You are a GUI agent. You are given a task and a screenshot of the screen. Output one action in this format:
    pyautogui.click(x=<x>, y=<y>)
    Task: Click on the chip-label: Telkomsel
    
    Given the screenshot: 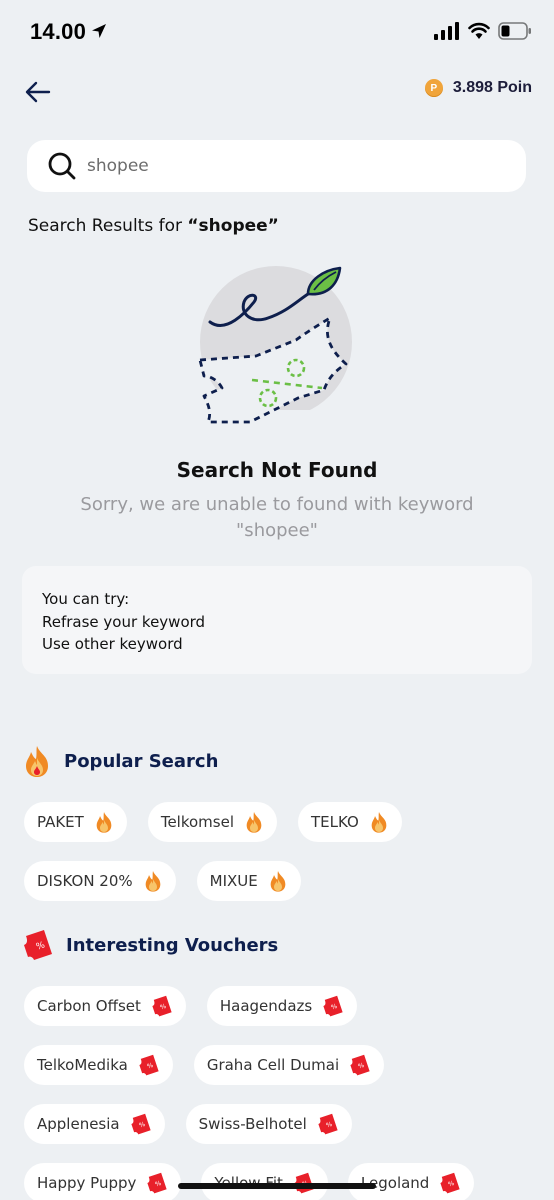 What is the action you would take?
    pyautogui.click(x=197, y=822)
    